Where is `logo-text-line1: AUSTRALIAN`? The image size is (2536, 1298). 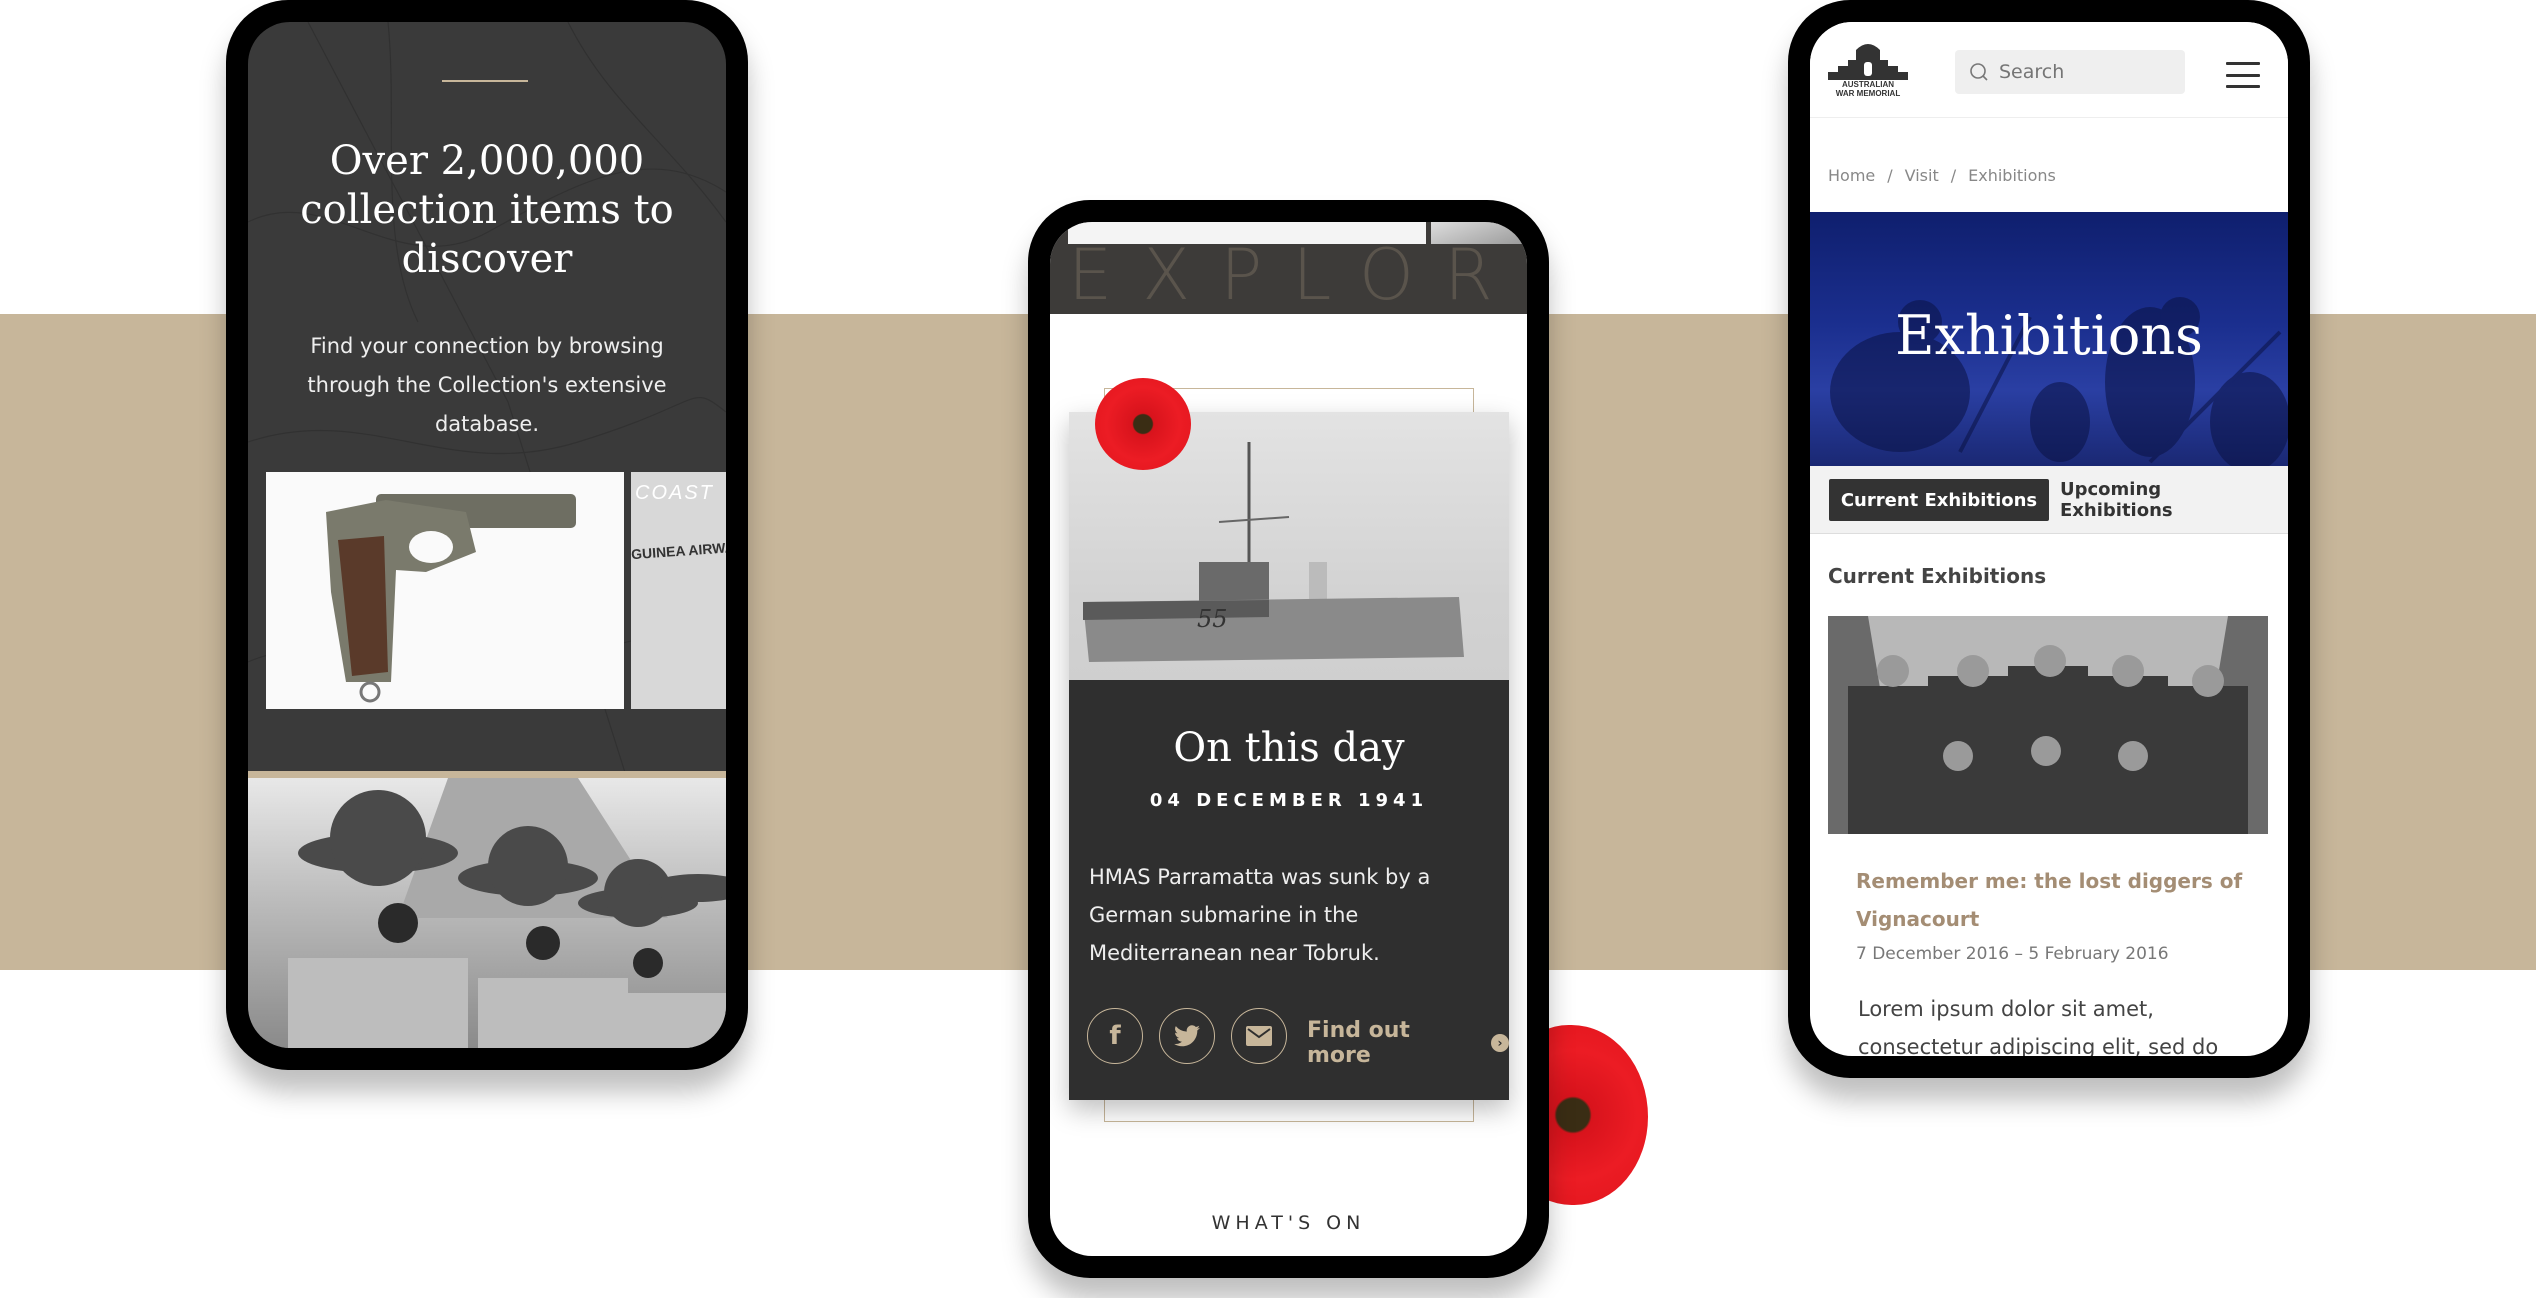 logo-text-line1: AUSTRALIAN is located at coordinates (1868, 84).